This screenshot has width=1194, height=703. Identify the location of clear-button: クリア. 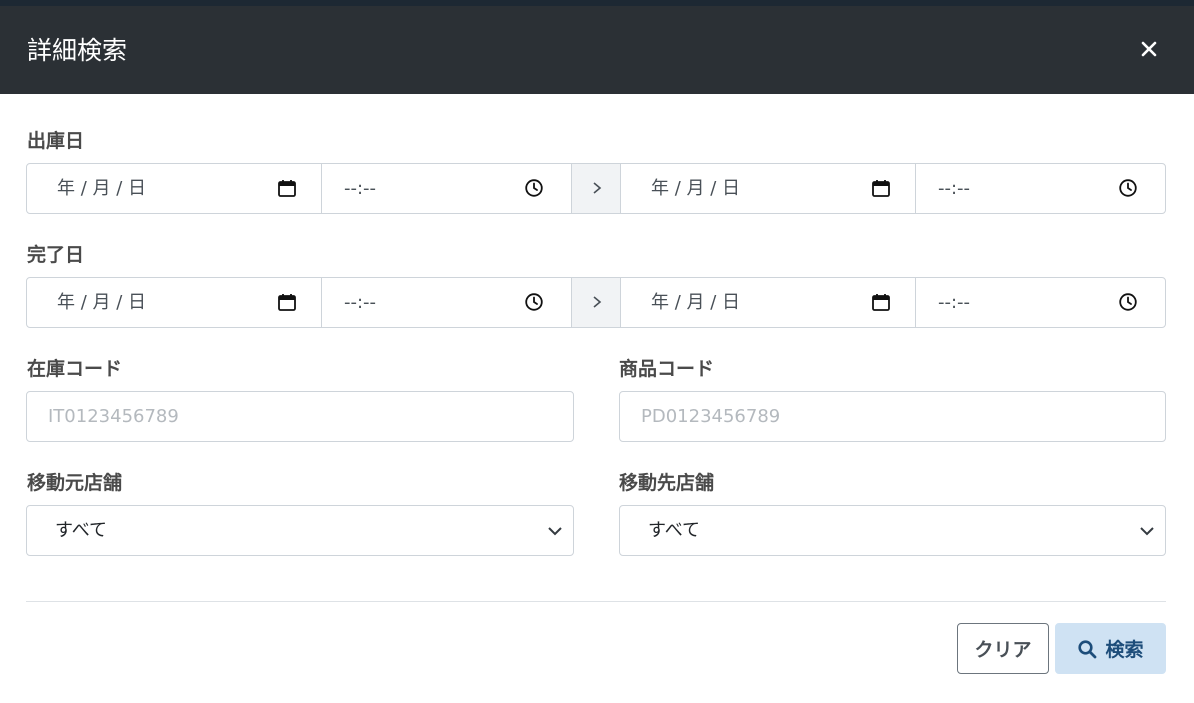
(1003, 648).